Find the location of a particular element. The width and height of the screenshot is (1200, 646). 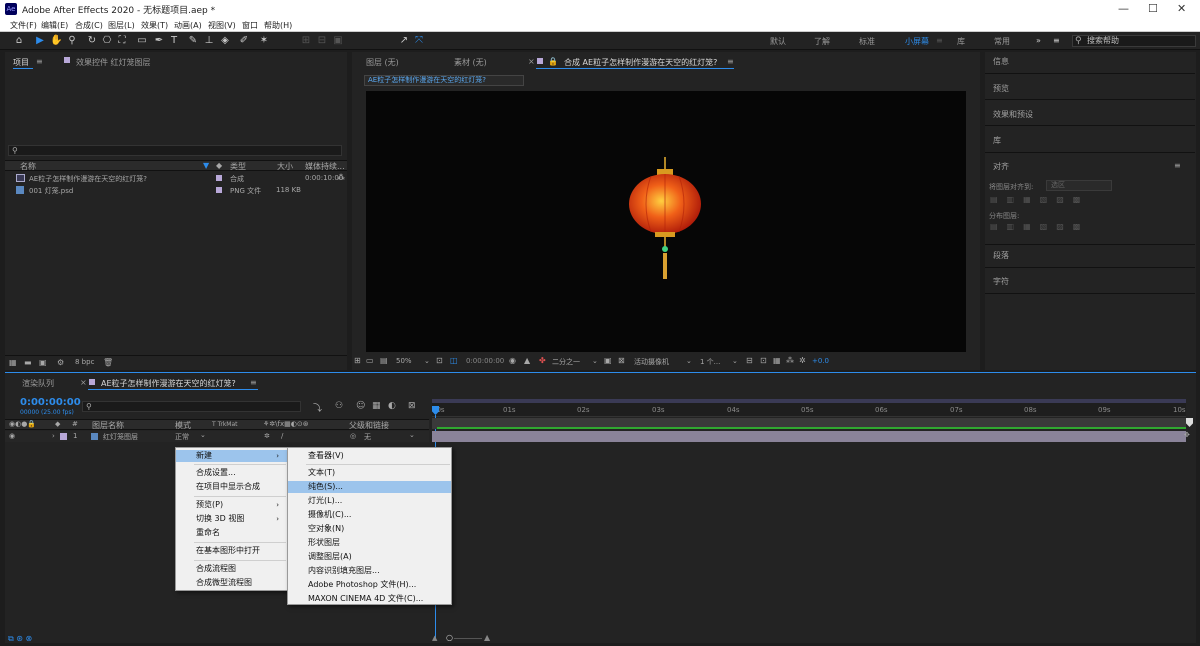

menu-view: 视图(V) is located at coordinates (222, 25).